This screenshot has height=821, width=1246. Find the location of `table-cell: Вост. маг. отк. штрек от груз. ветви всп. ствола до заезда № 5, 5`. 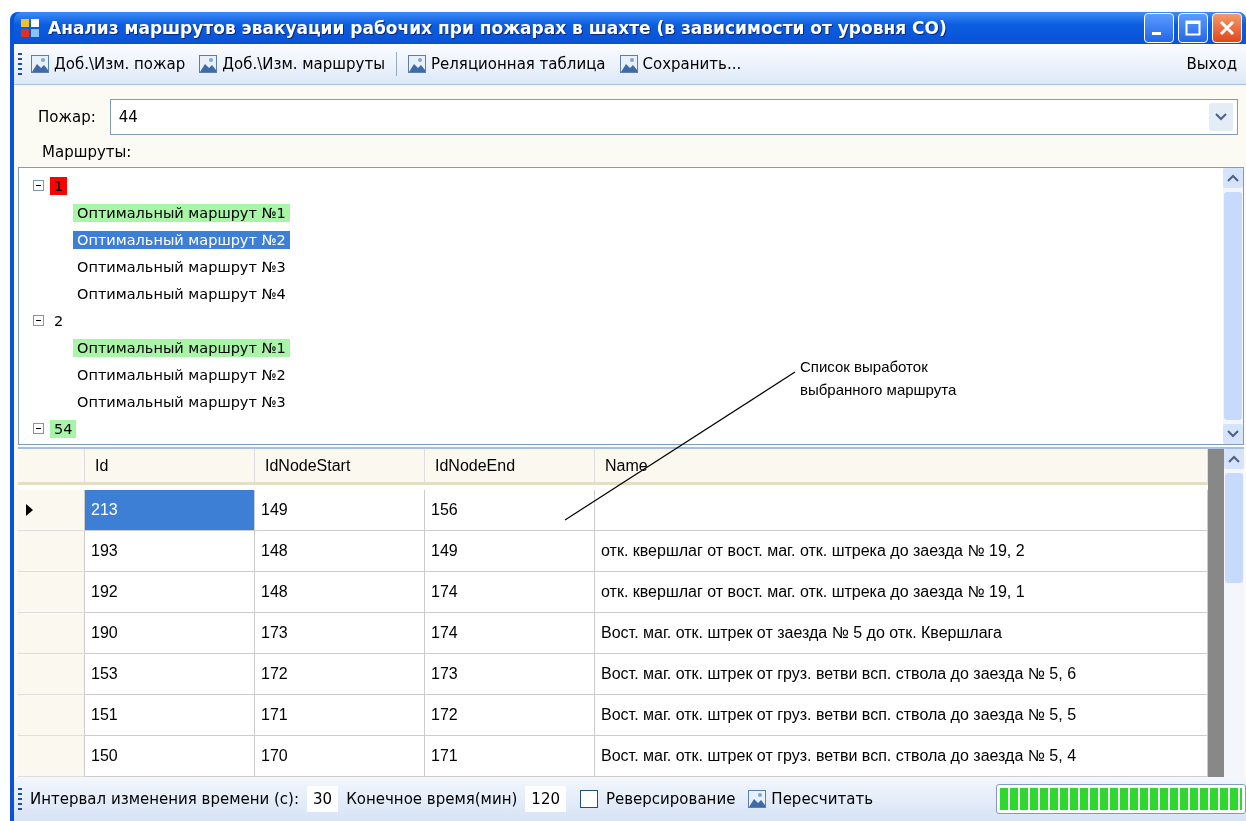

table-cell: Вост. маг. отк. штрек от груз. ветви всп. ствола до заезда № 5, 5 is located at coordinates (901, 715).